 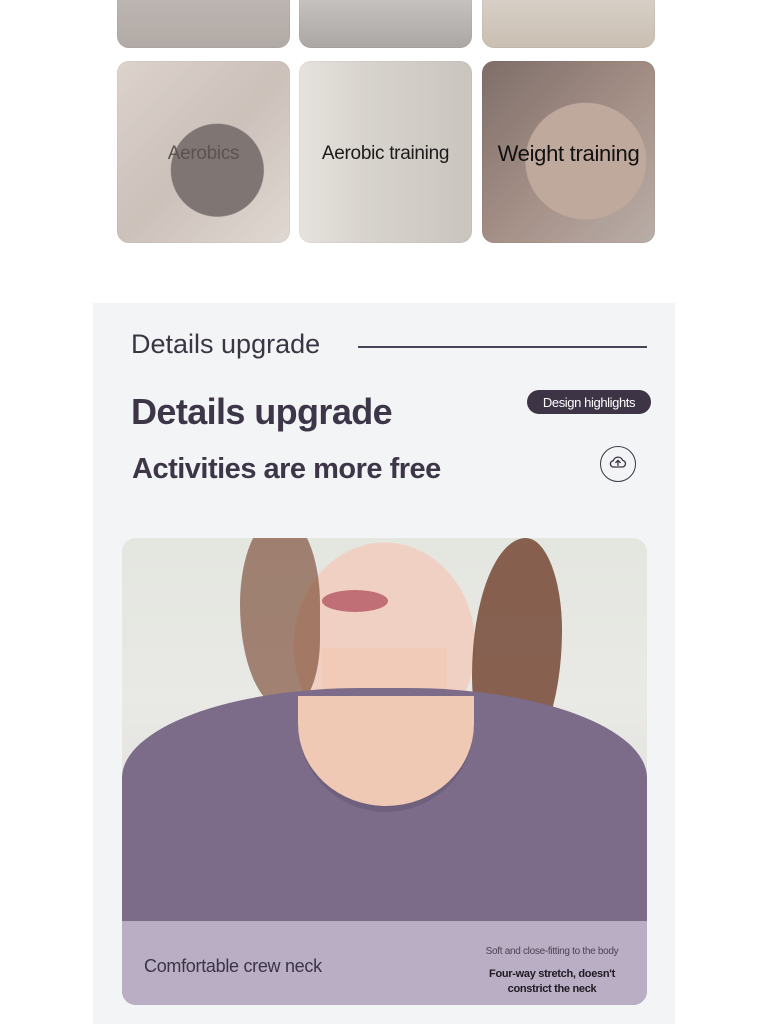 I want to click on cloud-upload-icon, so click(x=618, y=464).